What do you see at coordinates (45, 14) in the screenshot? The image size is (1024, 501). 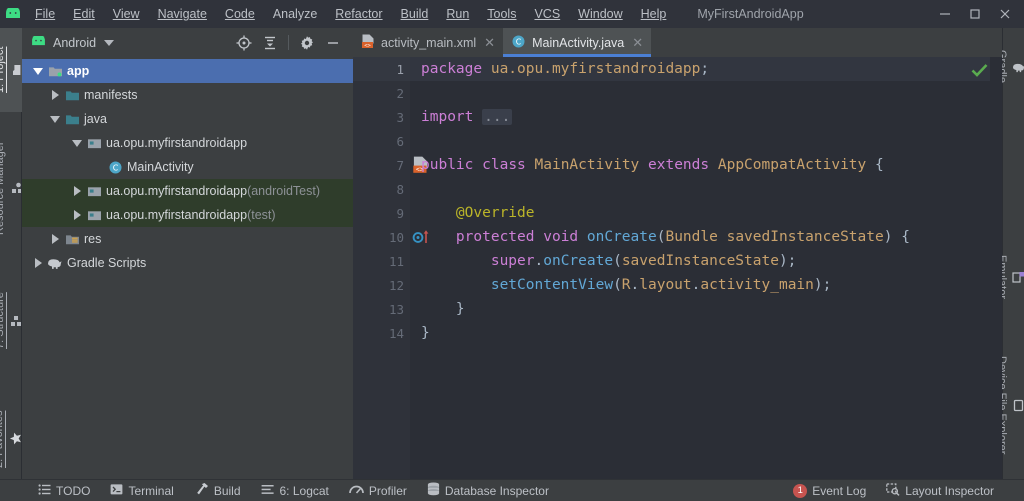 I see `menu-file: File` at bounding box center [45, 14].